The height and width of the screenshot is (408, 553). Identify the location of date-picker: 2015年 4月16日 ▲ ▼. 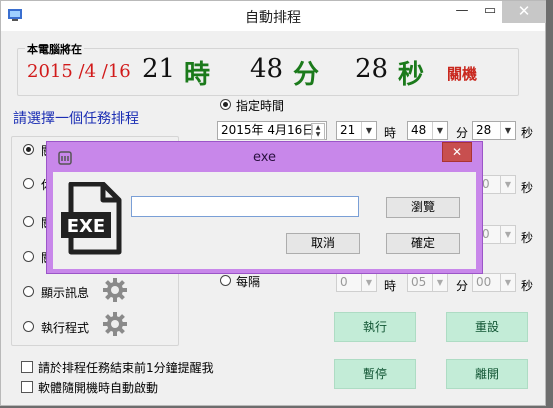
(272, 130).